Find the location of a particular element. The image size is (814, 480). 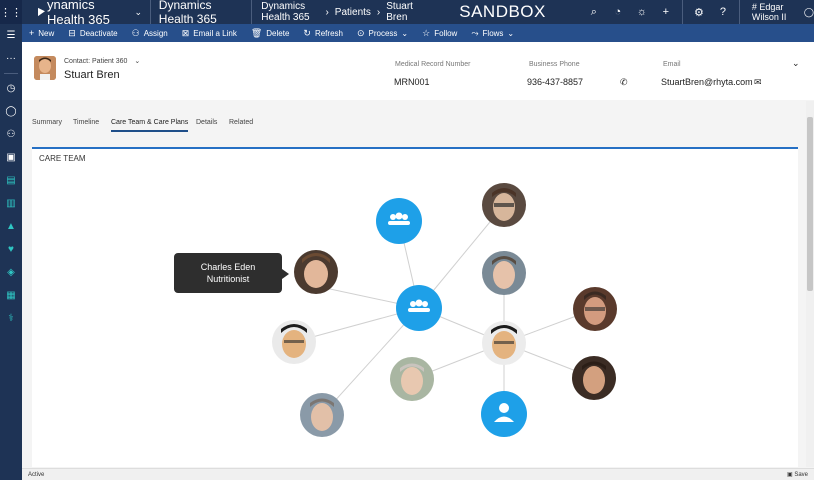

task-icon: ◔ is located at coordinates (618, 12).